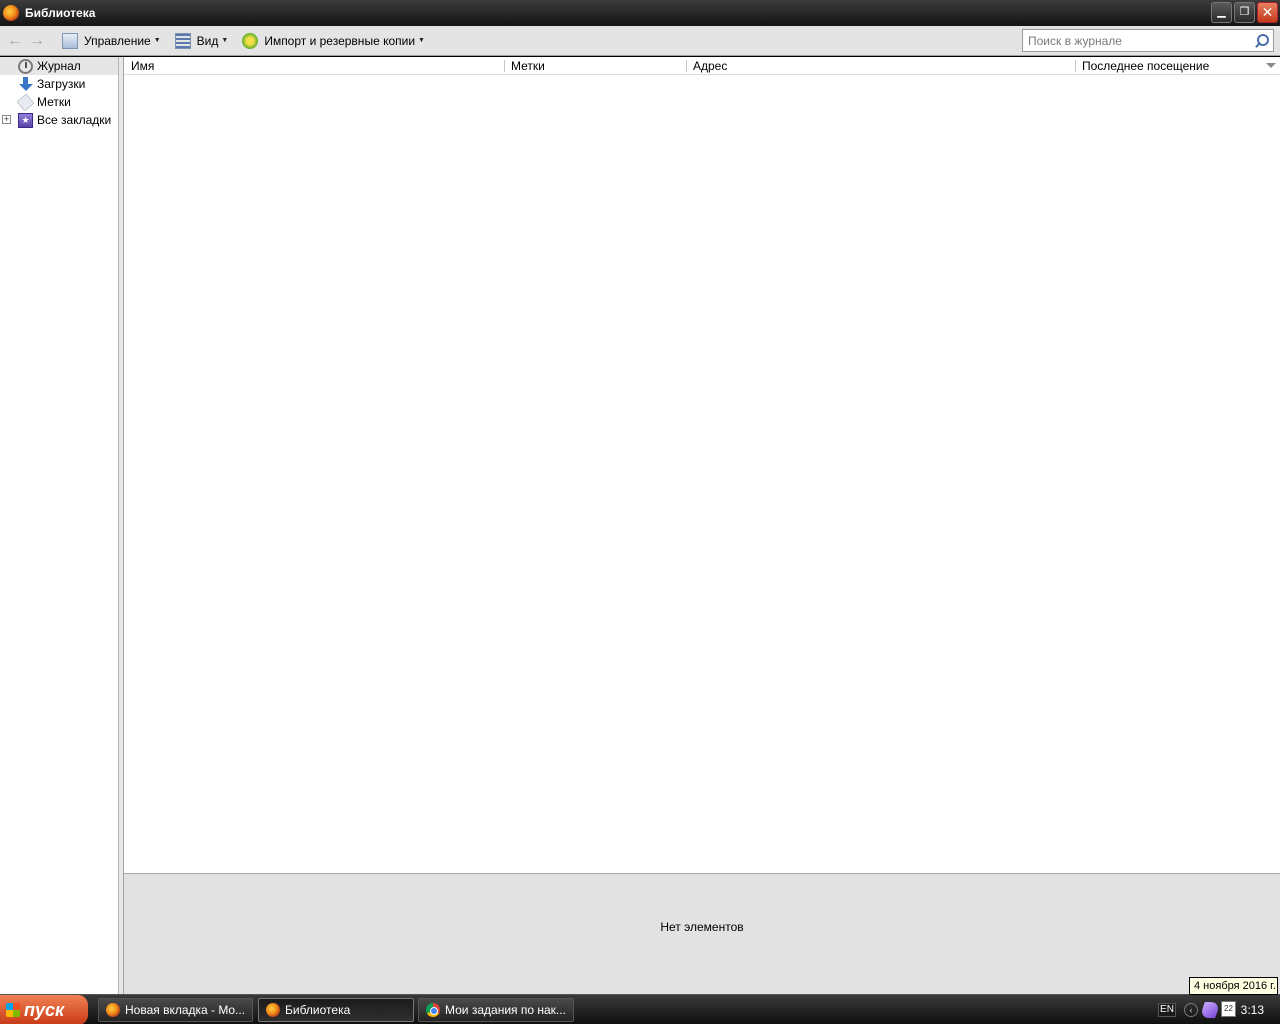  I want to click on calendar-icon: 22, so click(1228, 1009).